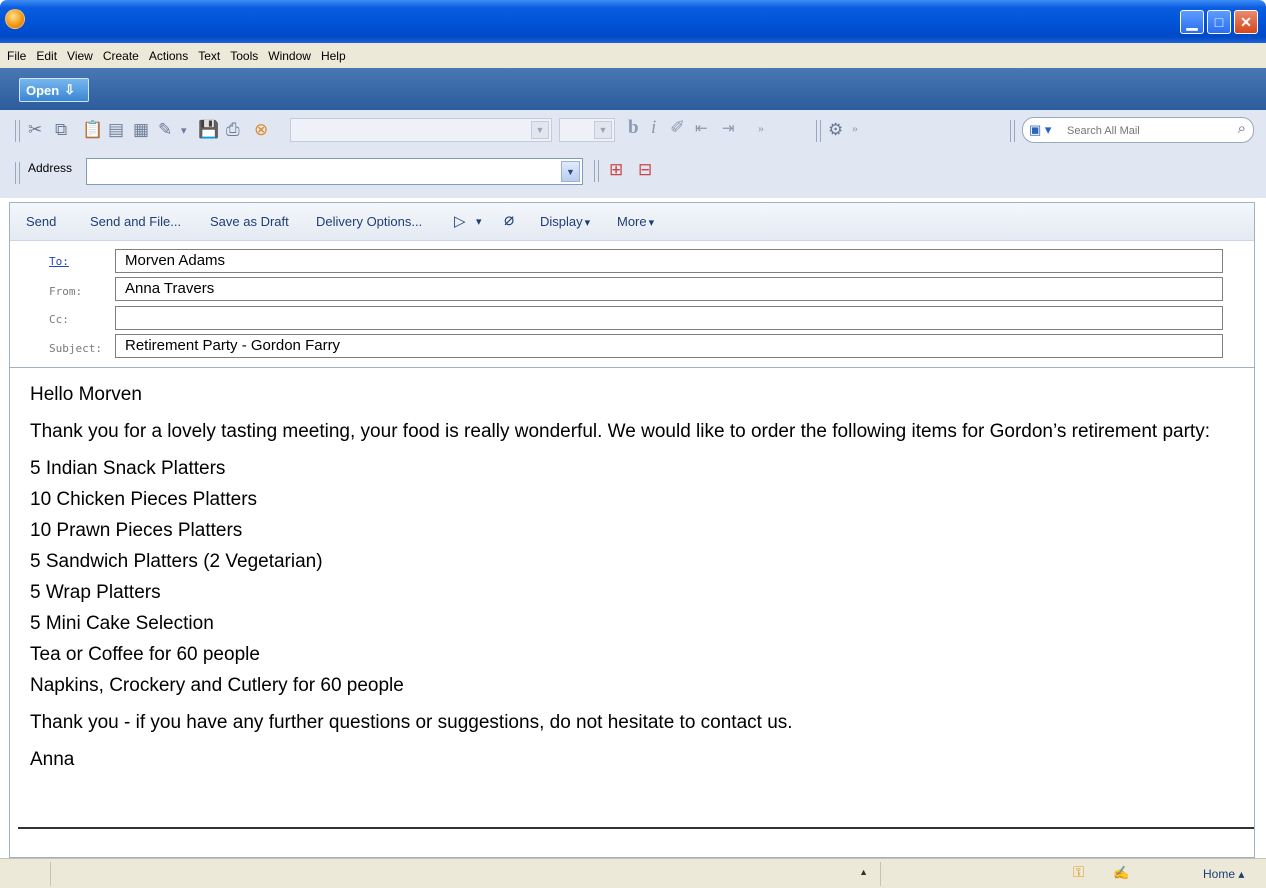  What do you see at coordinates (1040, 130) in the screenshot?
I see `search-scope-icon: ▣ ▾` at bounding box center [1040, 130].